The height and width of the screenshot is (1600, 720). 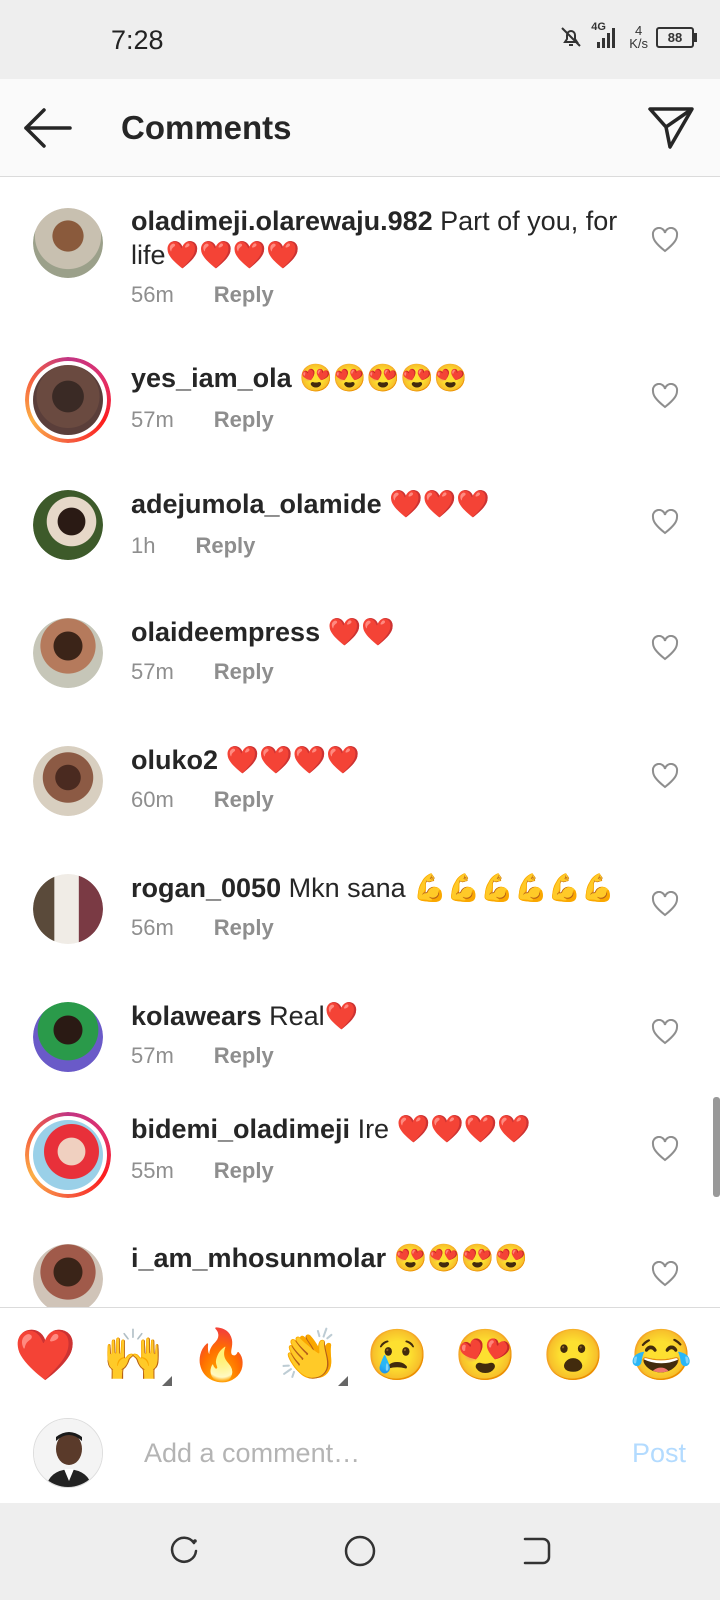 What do you see at coordinates (206, 888) in the screenshot?
I see `comment-username: rogan_0050` at bounding box center [206, 888].